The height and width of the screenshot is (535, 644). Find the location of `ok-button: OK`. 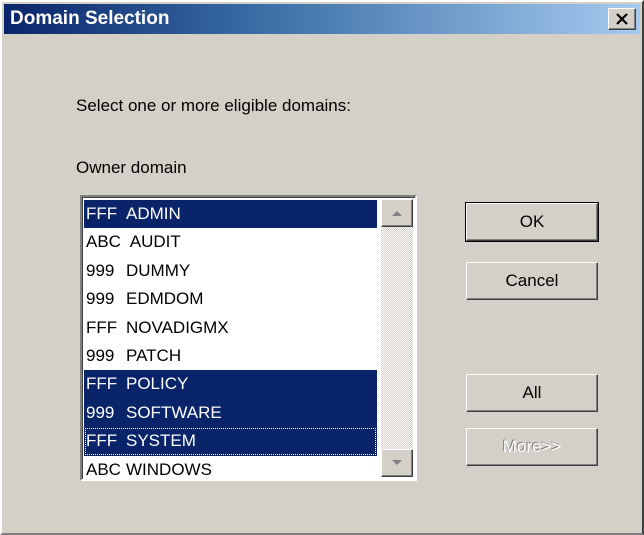

ok-button: OK is located at coordinates (532, 222).